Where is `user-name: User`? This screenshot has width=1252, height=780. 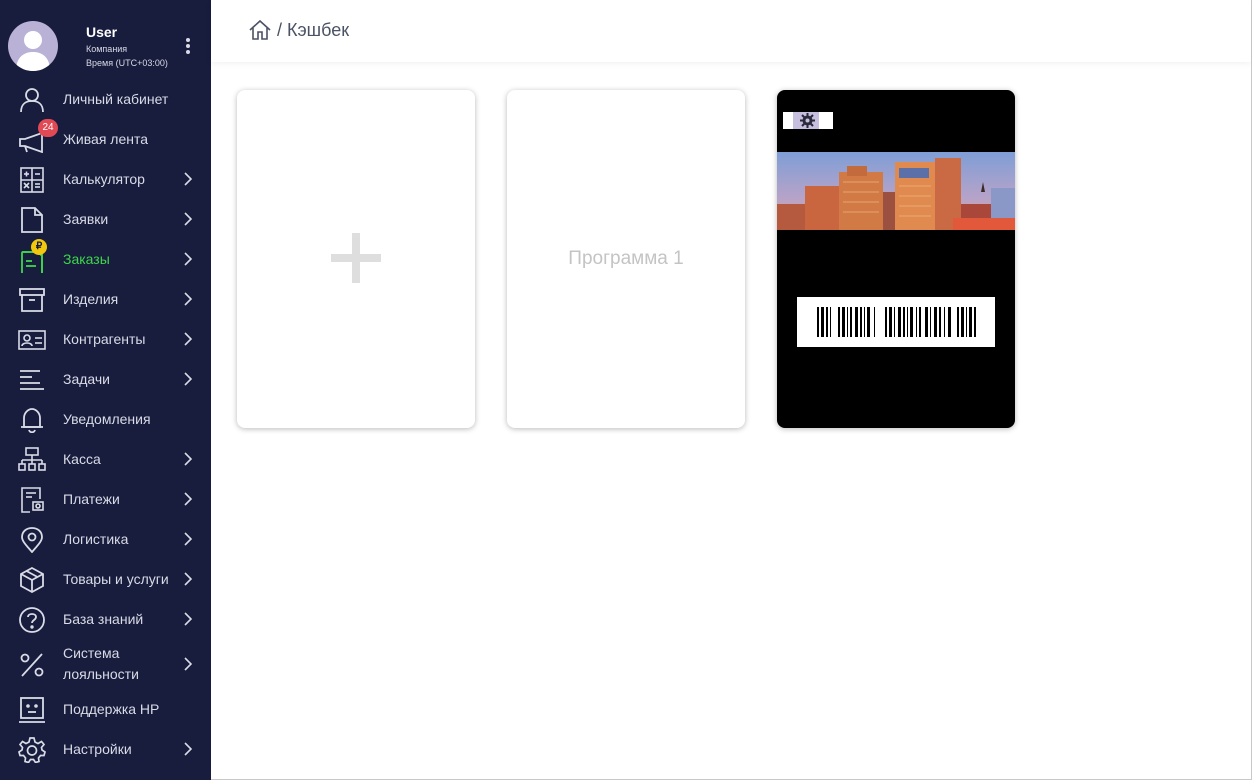
user-name: User is located at coordinates (102, 32).